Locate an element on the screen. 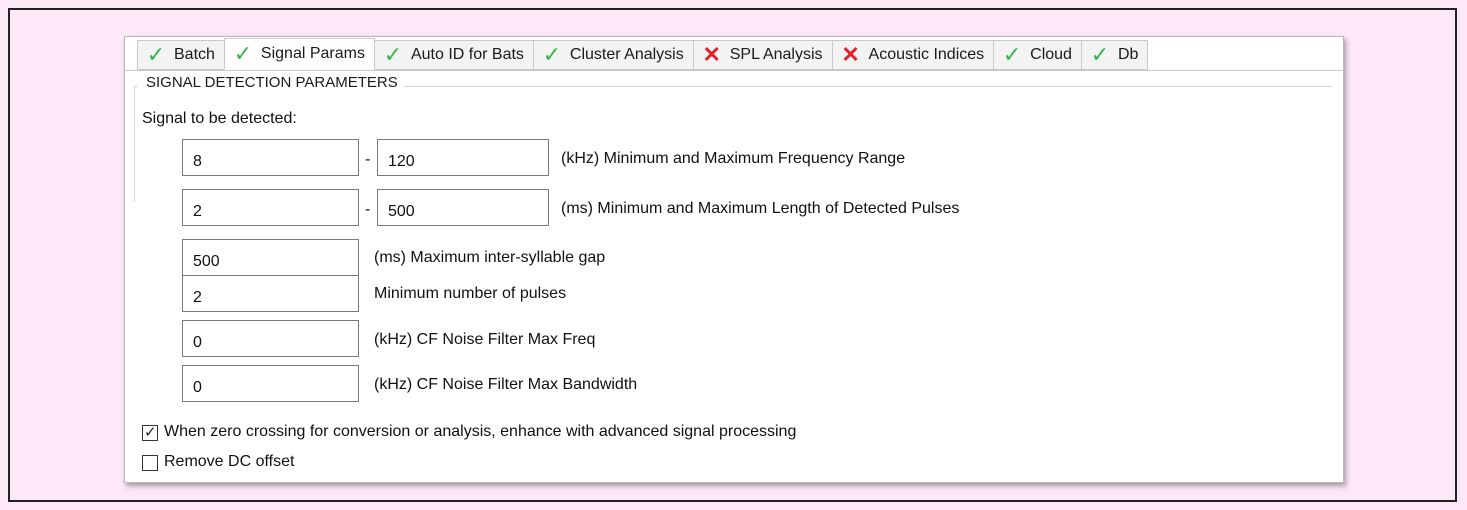 The image size is (1467, 510). tab-signal-params: ✓ Signal Params is located at coordinates (299, 54).